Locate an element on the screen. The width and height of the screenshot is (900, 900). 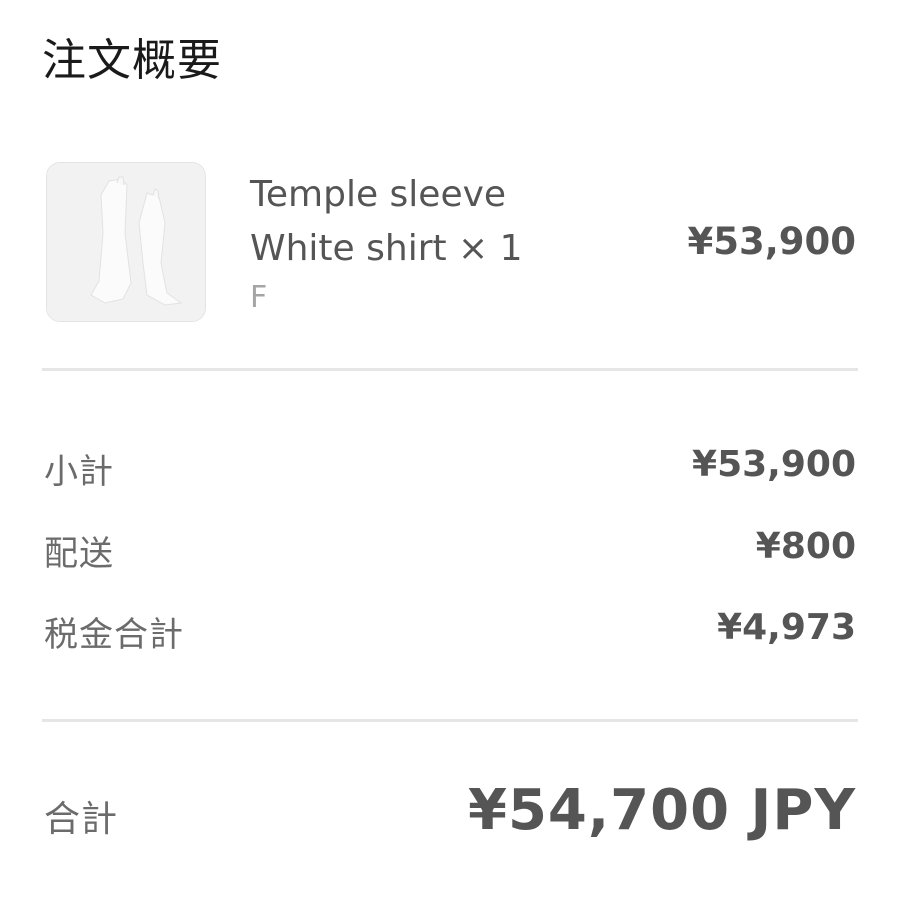
total-label: 合計 is located at coordinates (81, 819).